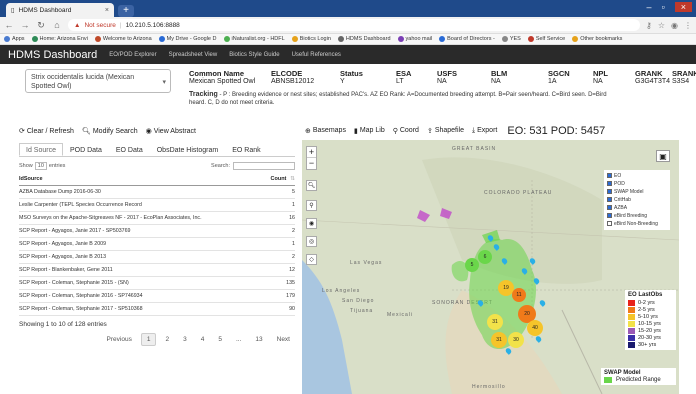 The image size is (696, 394). What do you see at coordinates (157, 244) in the screenshot?
I see `table-row: SCP Report - Agyagos, Janie B 2009 1` at bounding box center [157, 244].